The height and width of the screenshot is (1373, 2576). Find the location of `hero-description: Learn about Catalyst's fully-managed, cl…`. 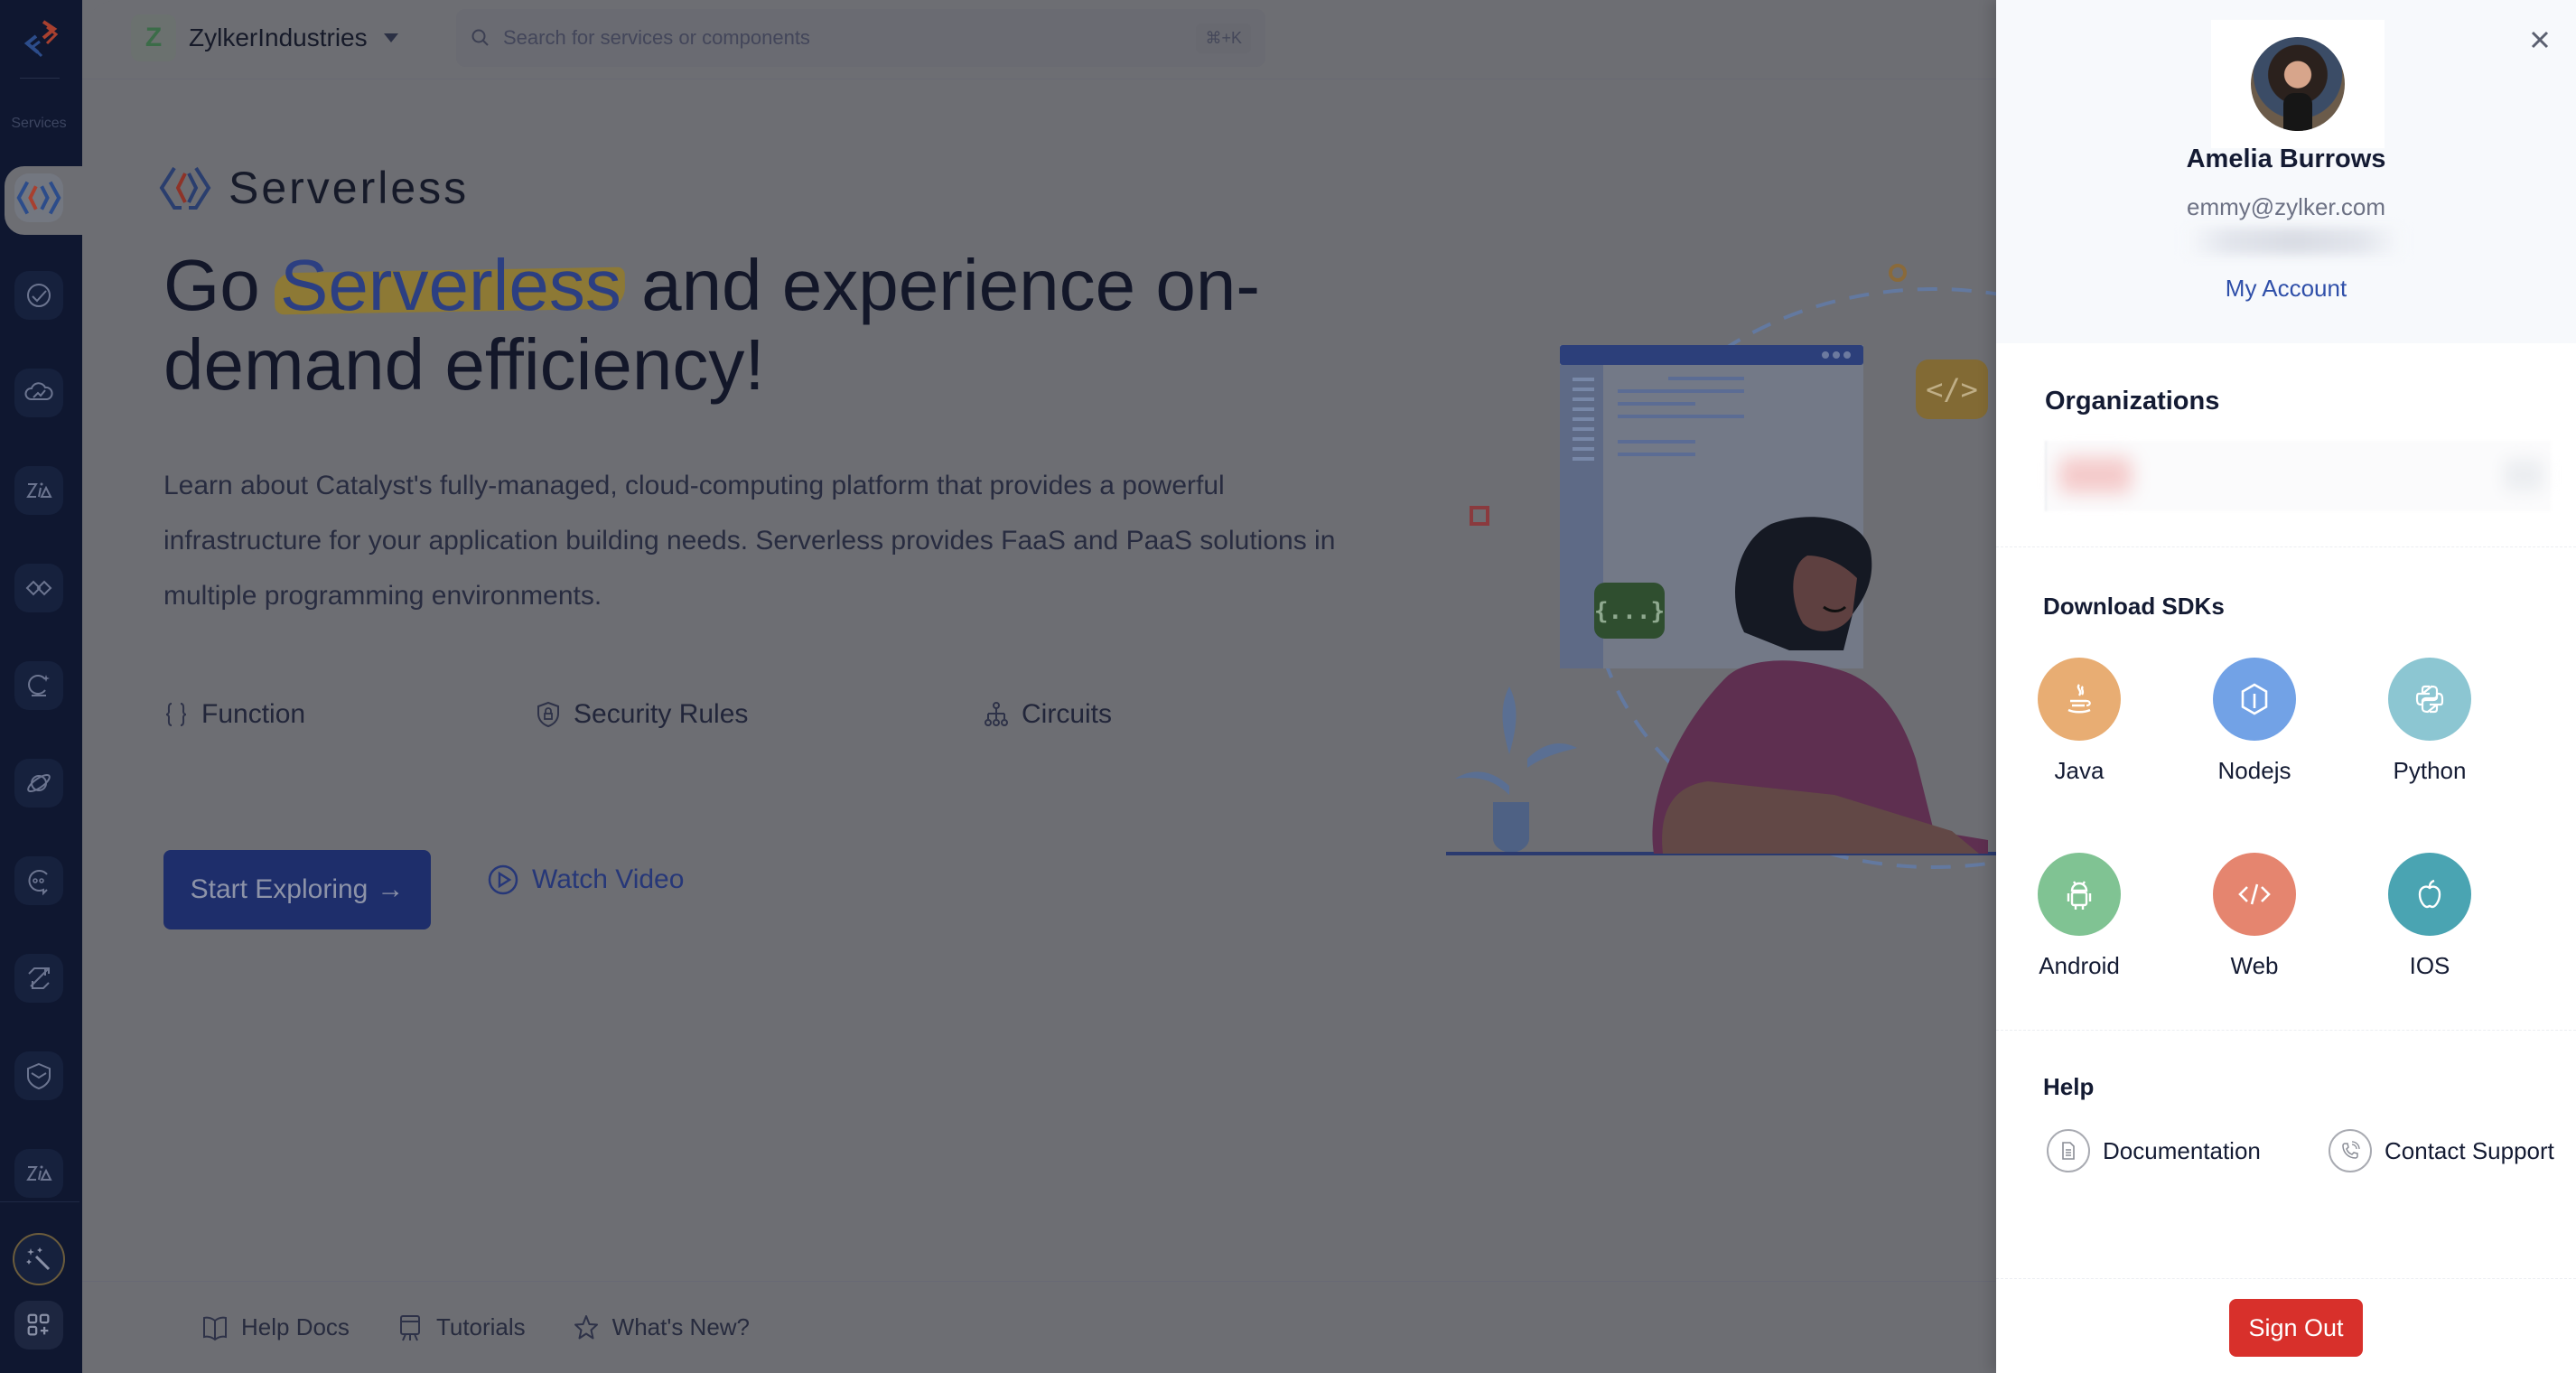

hero-description: Learn about Catalyst's fully-managed, cl… is located at coordinates (749, 541).